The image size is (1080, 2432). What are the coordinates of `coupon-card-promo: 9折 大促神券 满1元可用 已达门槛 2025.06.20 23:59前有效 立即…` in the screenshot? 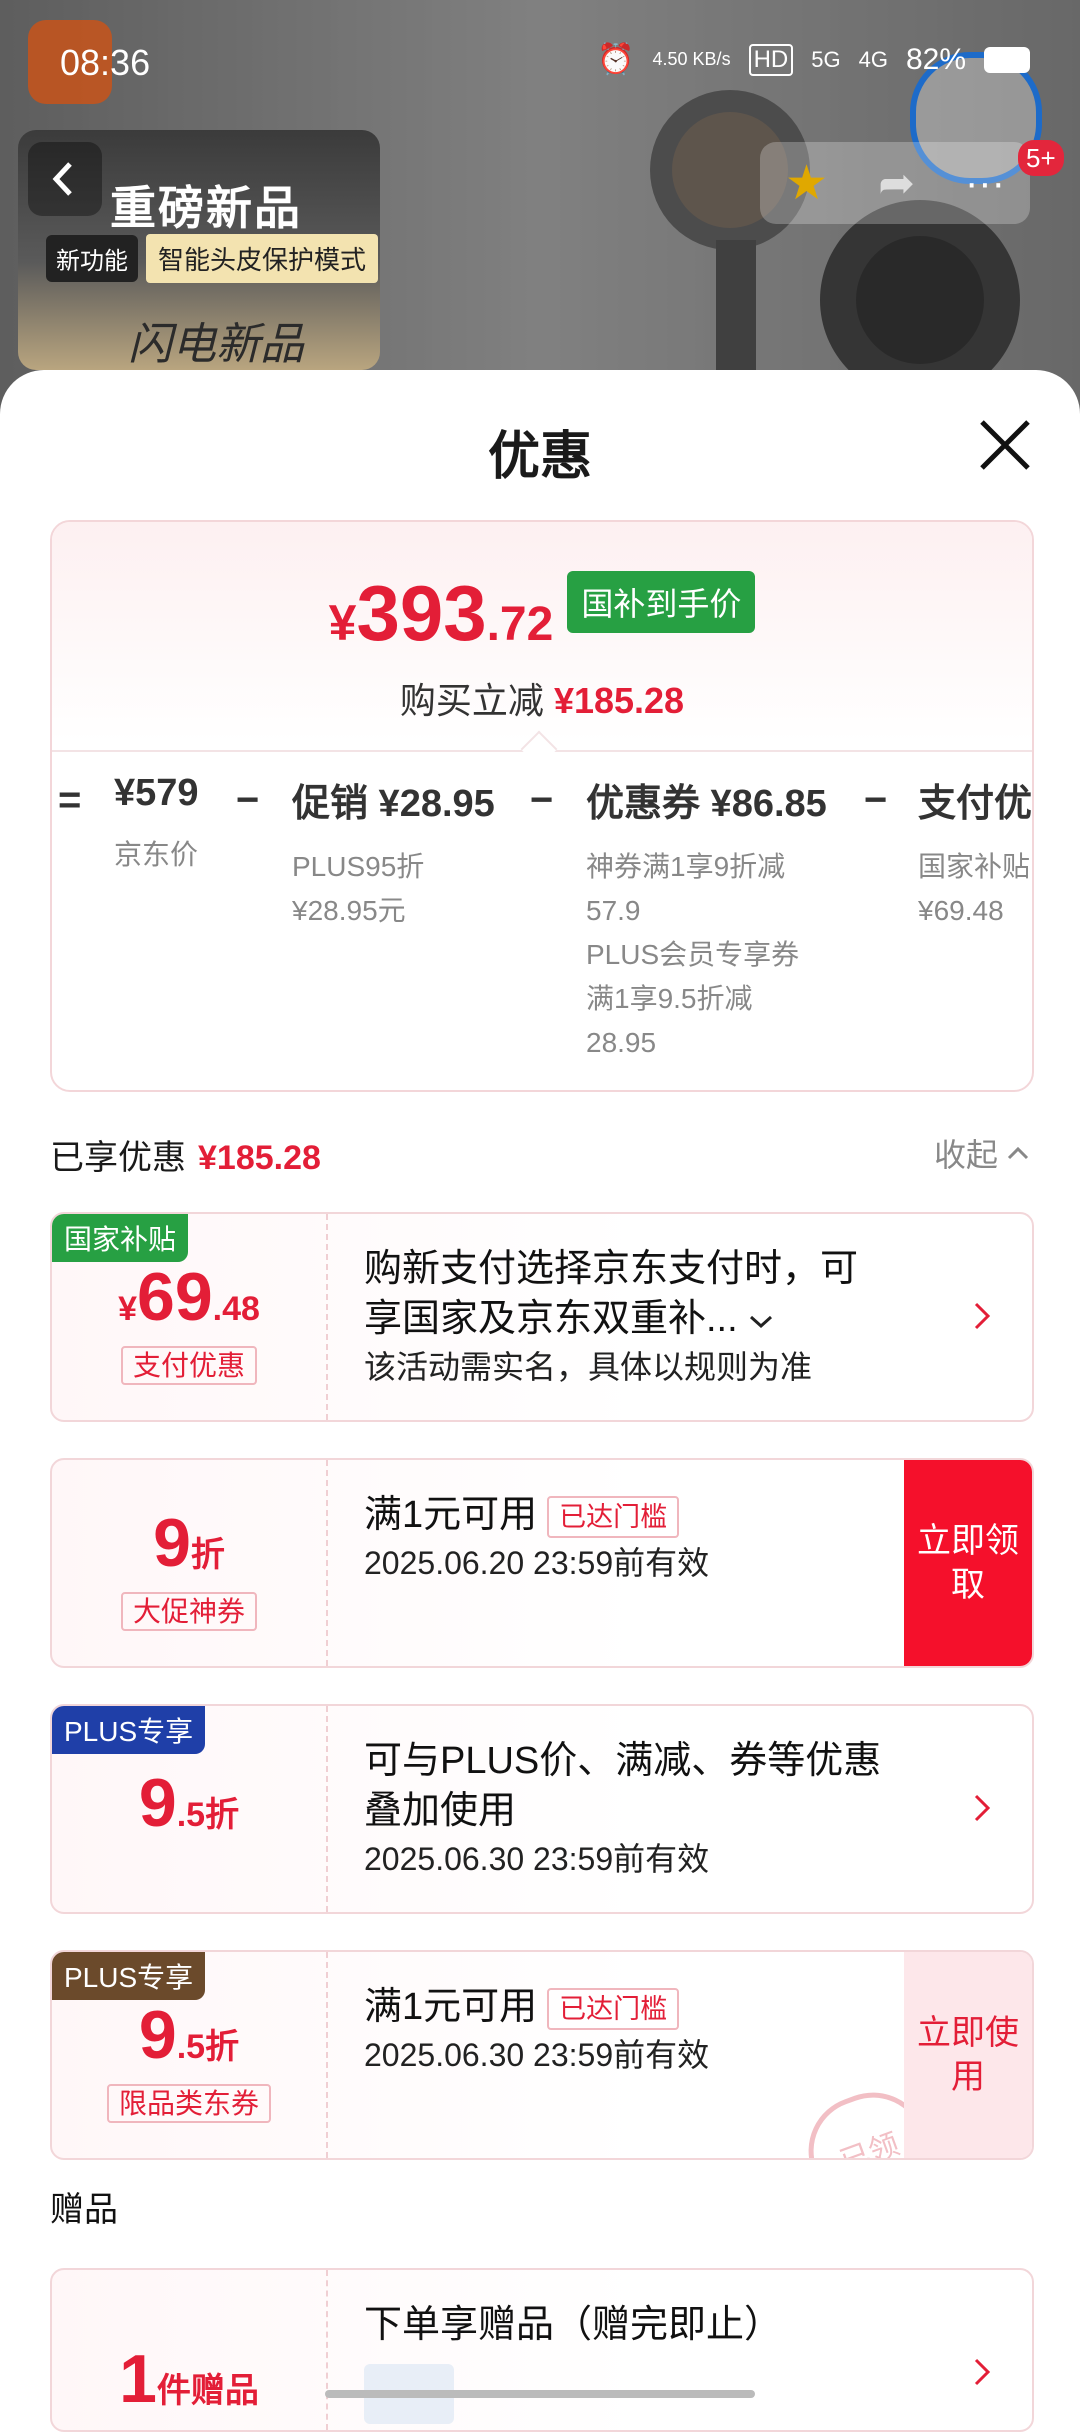 It's located at (542, 1563).